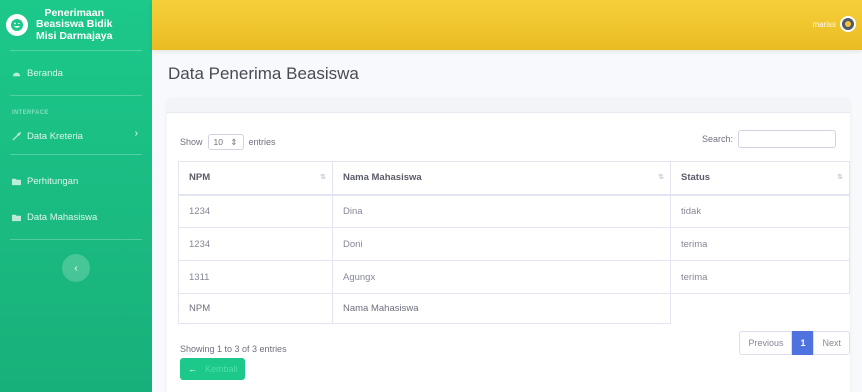 The image size is (862, 392). Describe the element at coordinates (760, 178) in the screenshot. I see `column-header-status: Status ⇅` at that location.